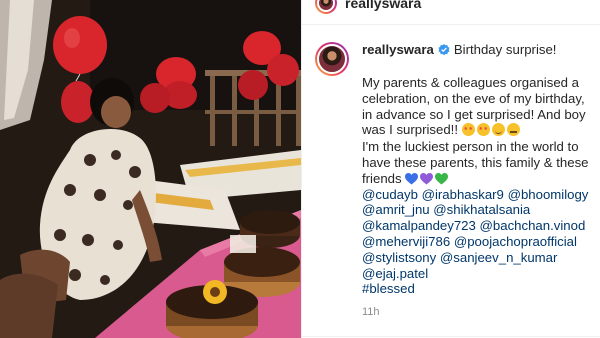 The height and width of the screenshot is (338, 600). Describe the element at coordinates (398, 50) in the screenshot. I see `caption-username: reallyswara` at that location.